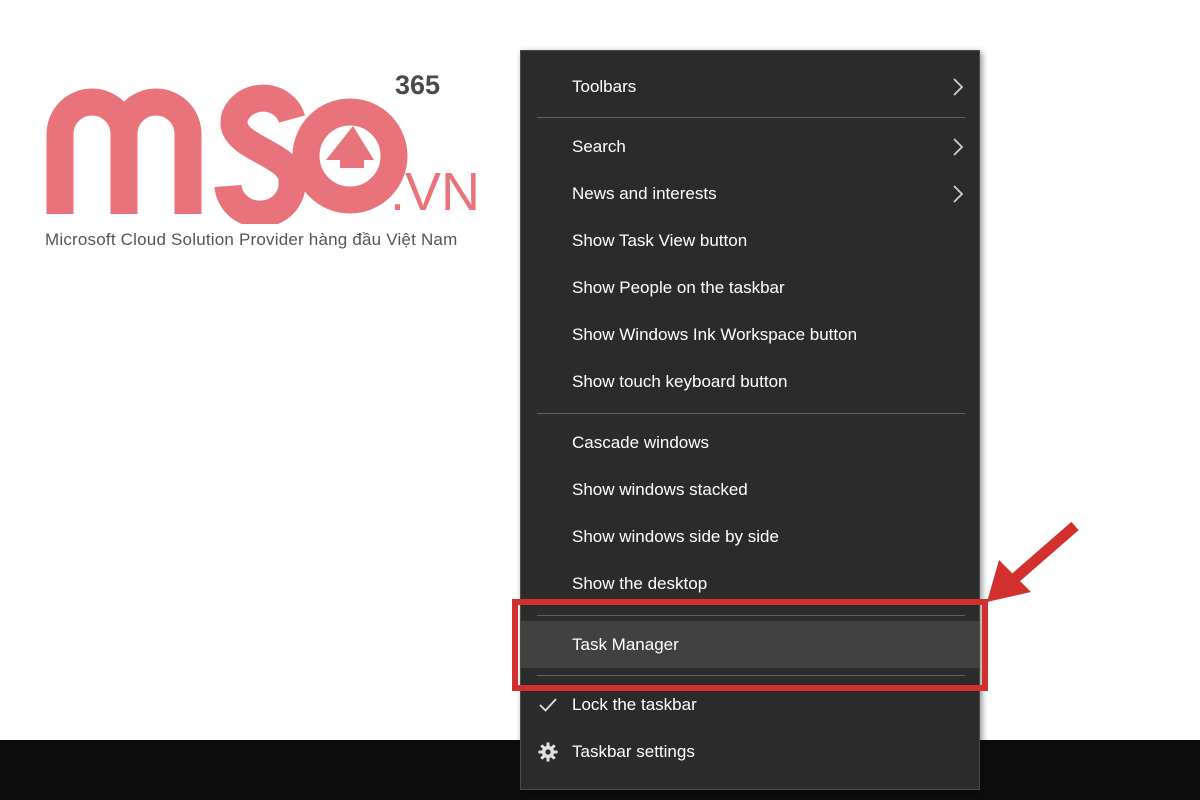 This screenshot has width=1200, height=800. I want to click on red-arrow-icon, so click(1033, 561).